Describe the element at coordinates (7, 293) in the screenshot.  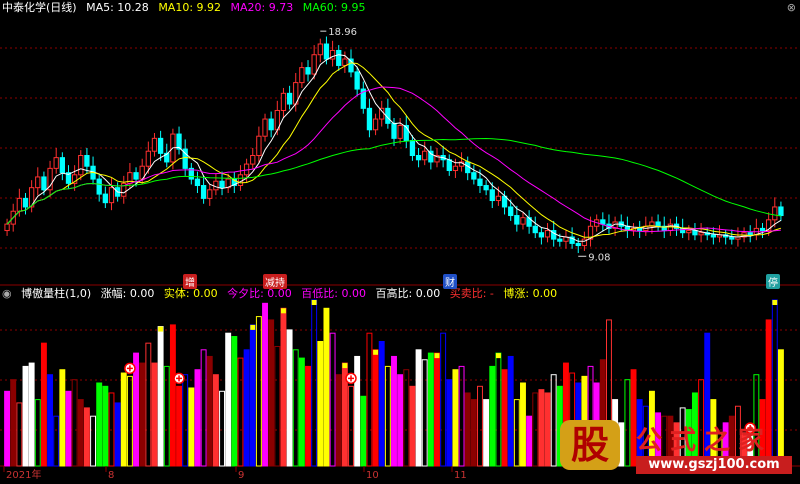
I see `settings-icon: ◉` at that location.